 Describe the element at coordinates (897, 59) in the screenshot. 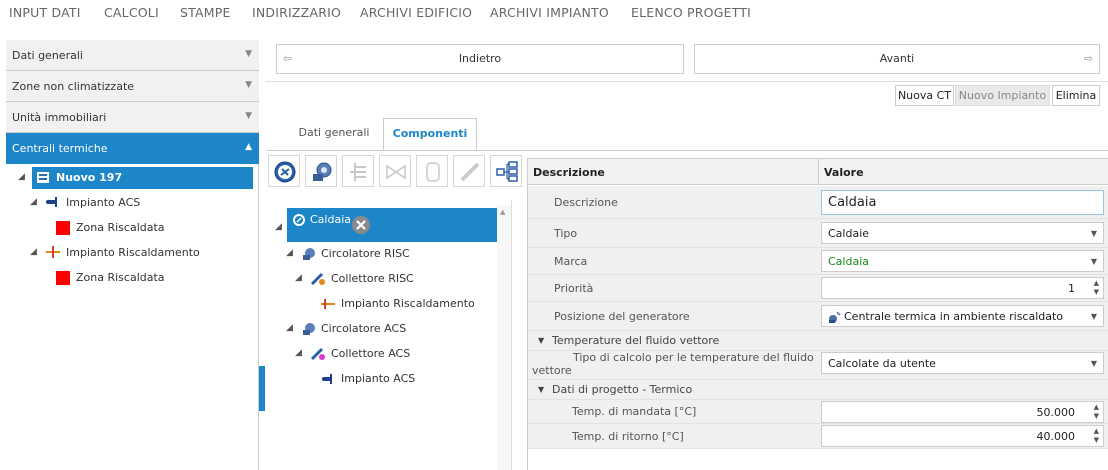

I see `next-button: Avanti ⇨` at that location.